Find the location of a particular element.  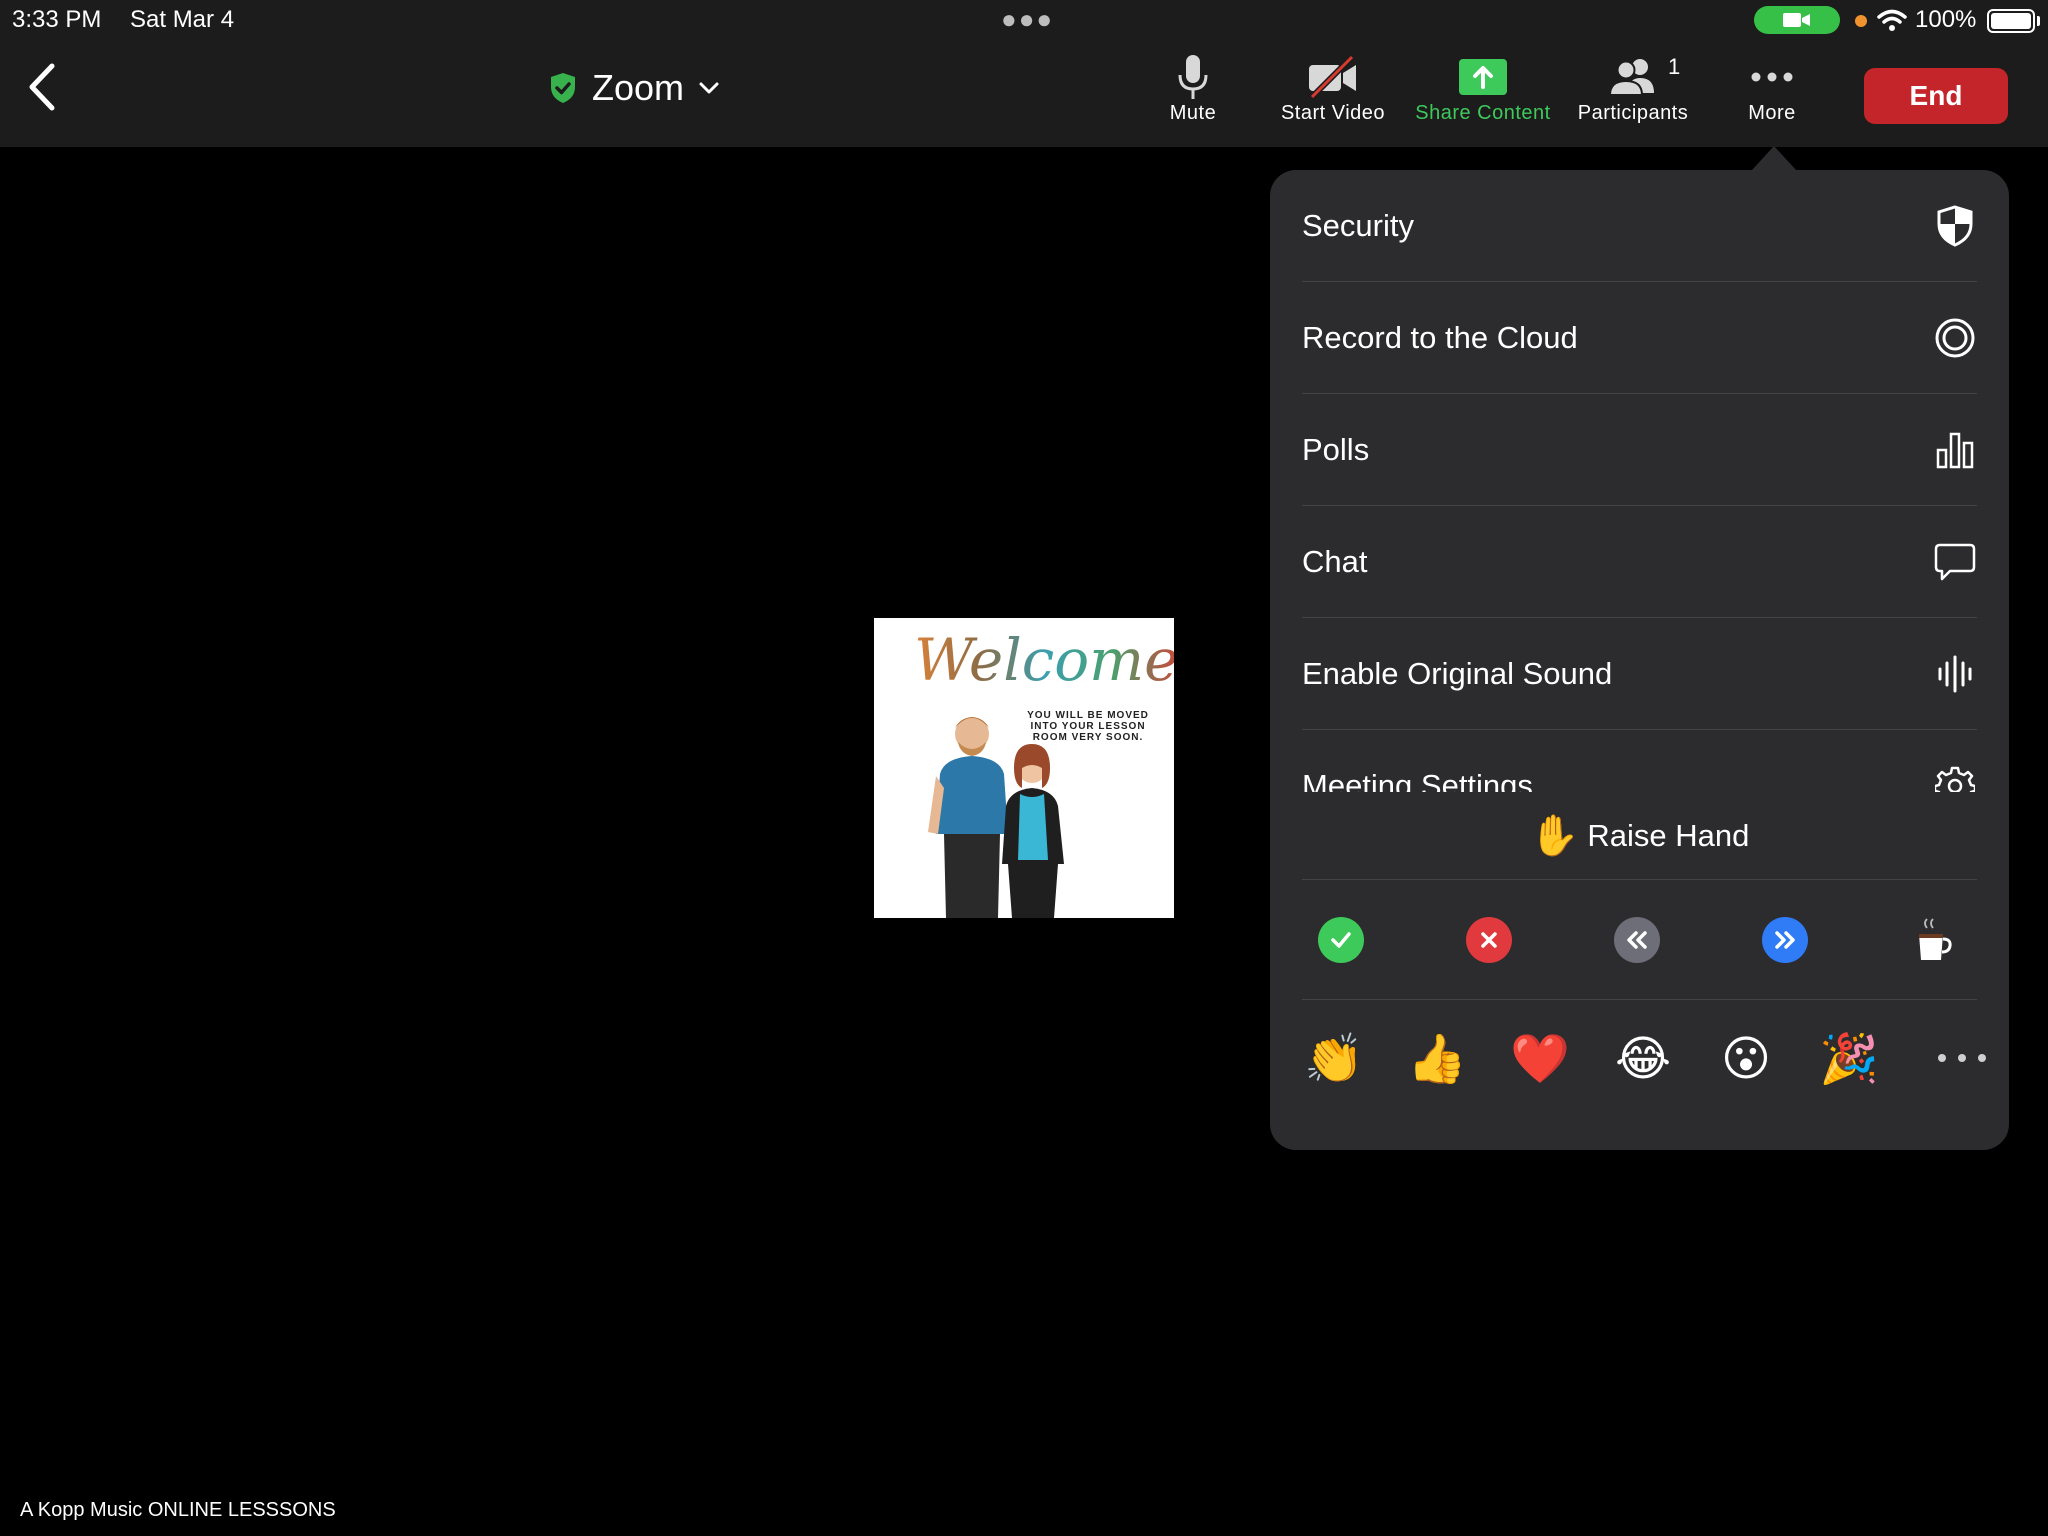

battery-icon is located at coordinates (2011, 21).